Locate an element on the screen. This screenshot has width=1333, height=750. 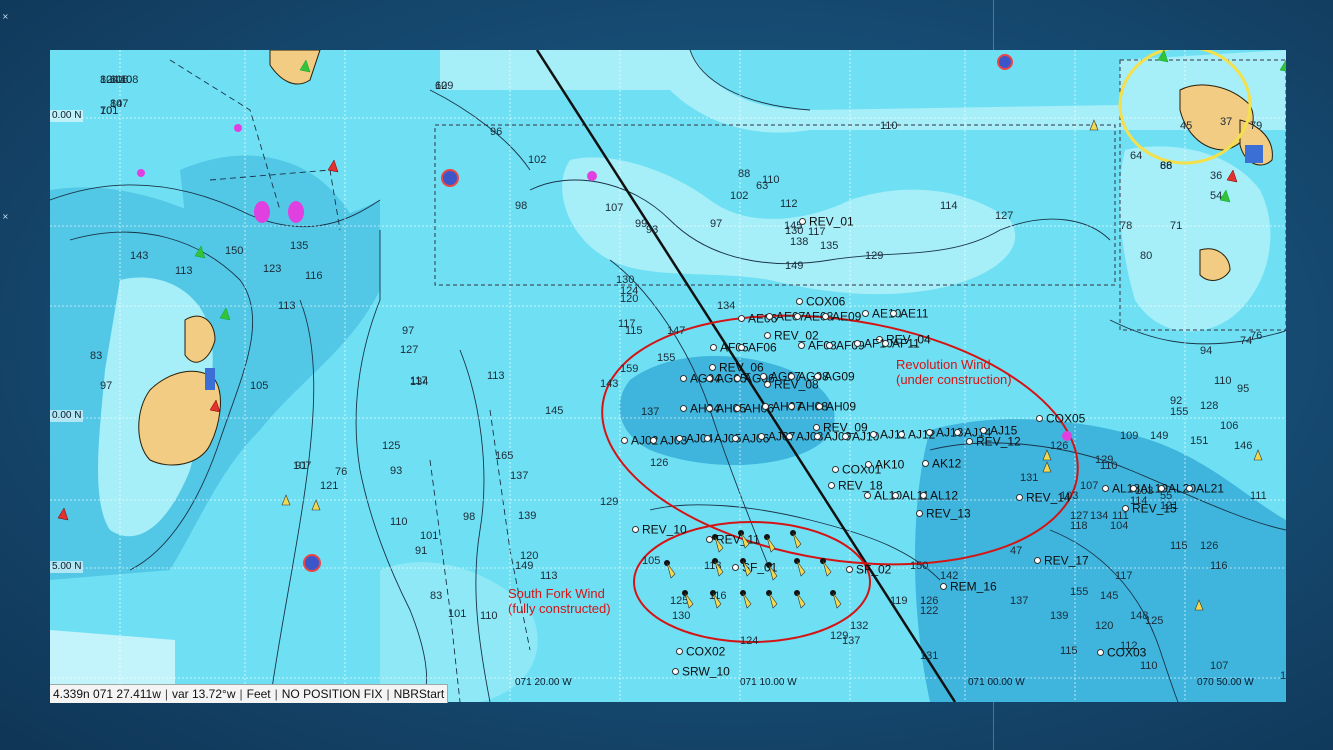
turbine-label: REV_17 is located at coordinates (1066, 560).